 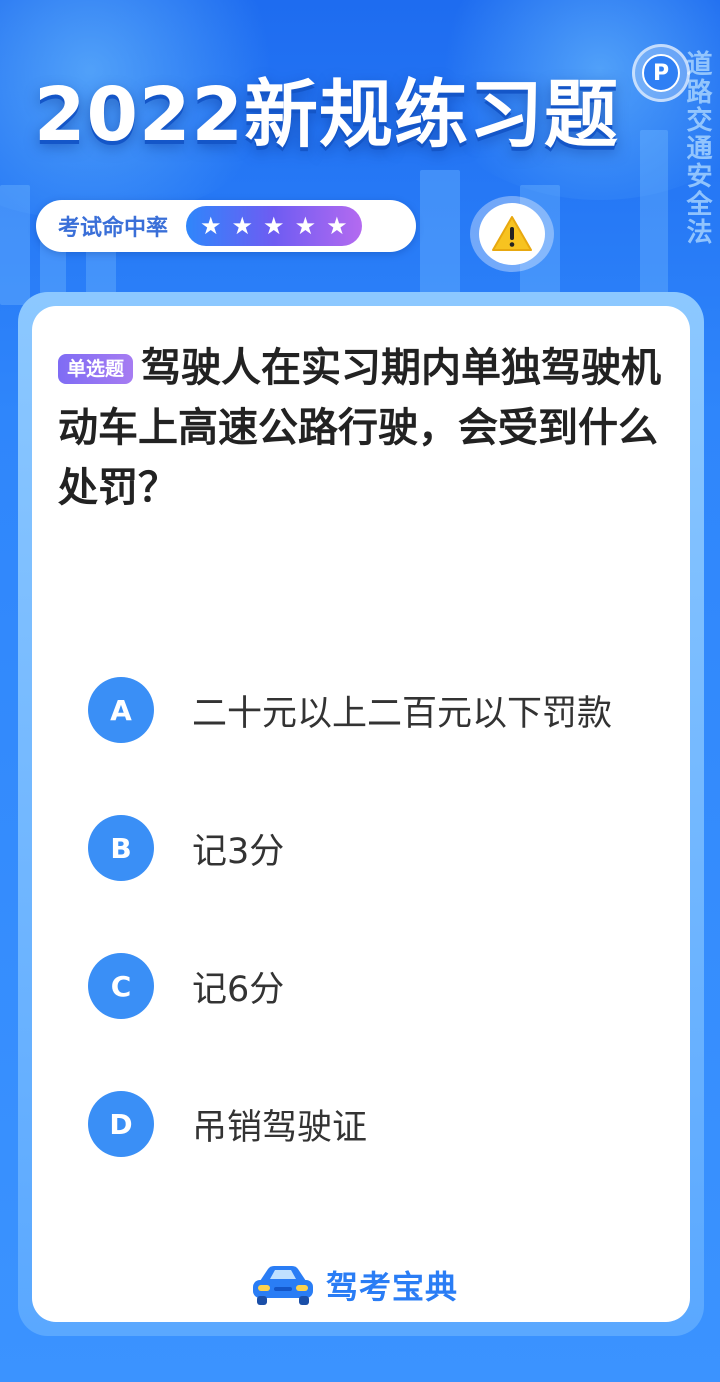 What do you see at coordinates (238, 989) in the screenshot?
I see `option-text: 记6分` at bounding box center [238, 989].